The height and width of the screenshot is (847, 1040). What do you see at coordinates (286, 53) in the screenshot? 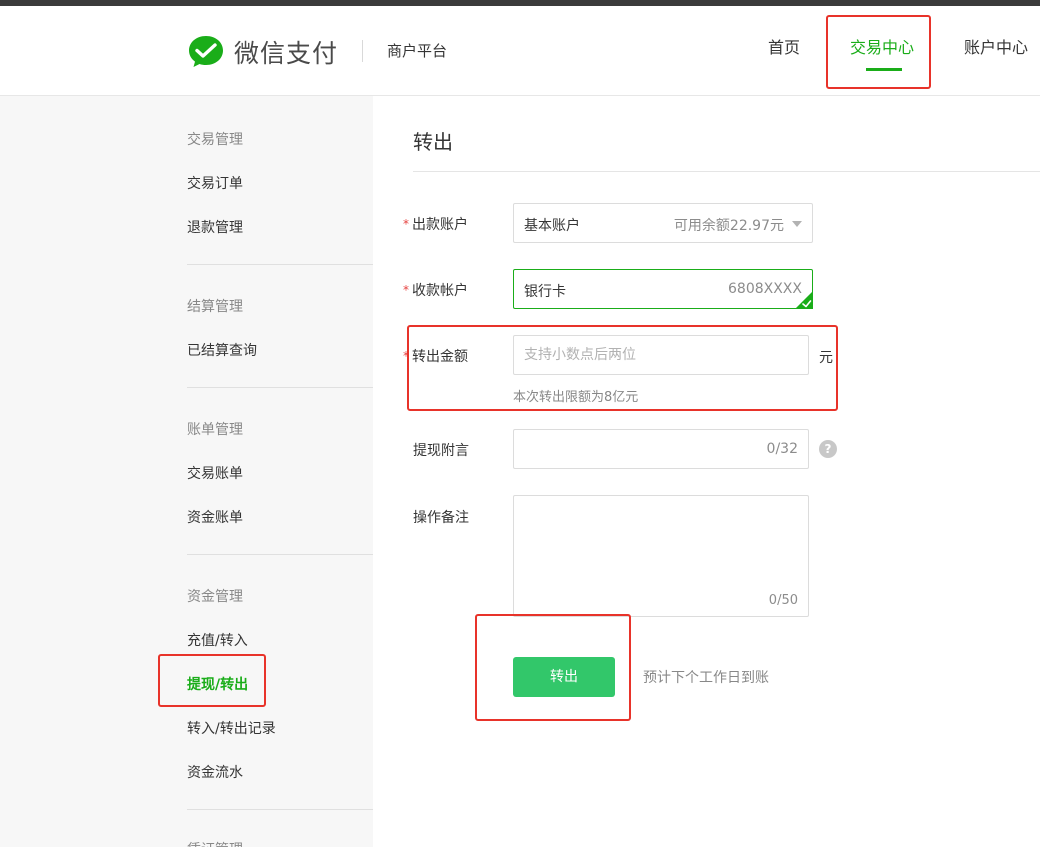
I see `brand-name: 微信支付` at bounding box center [286, 53].